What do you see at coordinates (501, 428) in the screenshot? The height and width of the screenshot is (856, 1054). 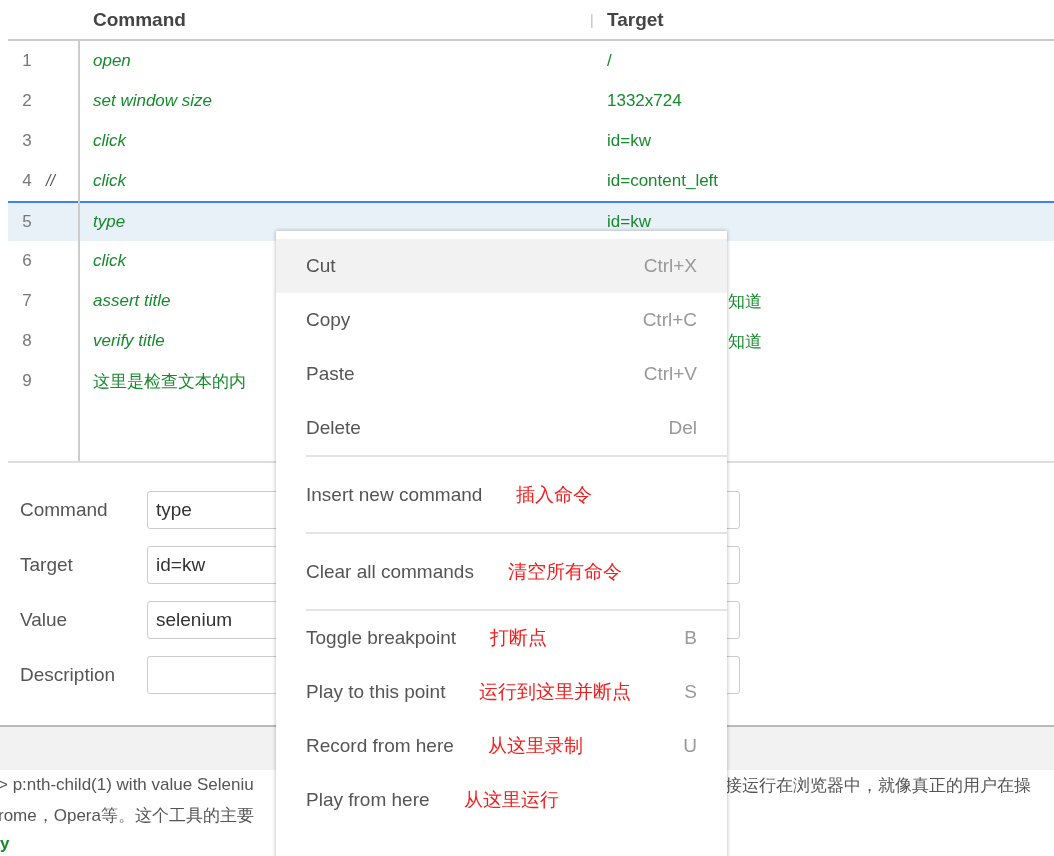 I see `menu-item: Delete Del` at bounding box center [501, 428].